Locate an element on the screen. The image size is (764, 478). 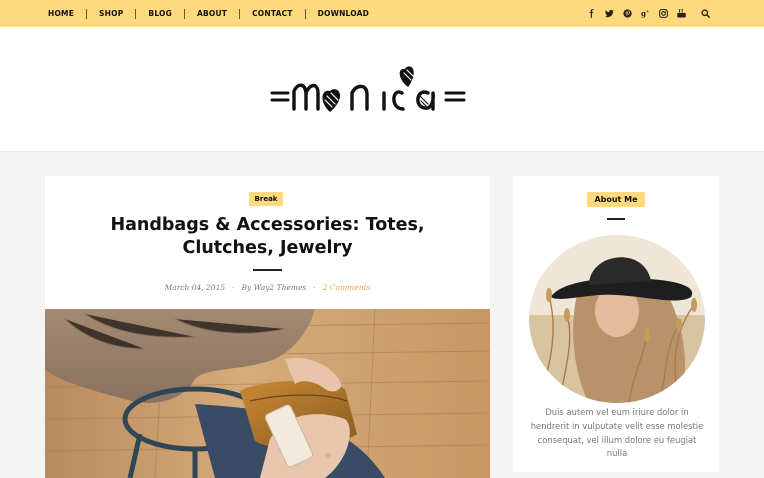
facebook-icon is located at coordinates (591, 13).